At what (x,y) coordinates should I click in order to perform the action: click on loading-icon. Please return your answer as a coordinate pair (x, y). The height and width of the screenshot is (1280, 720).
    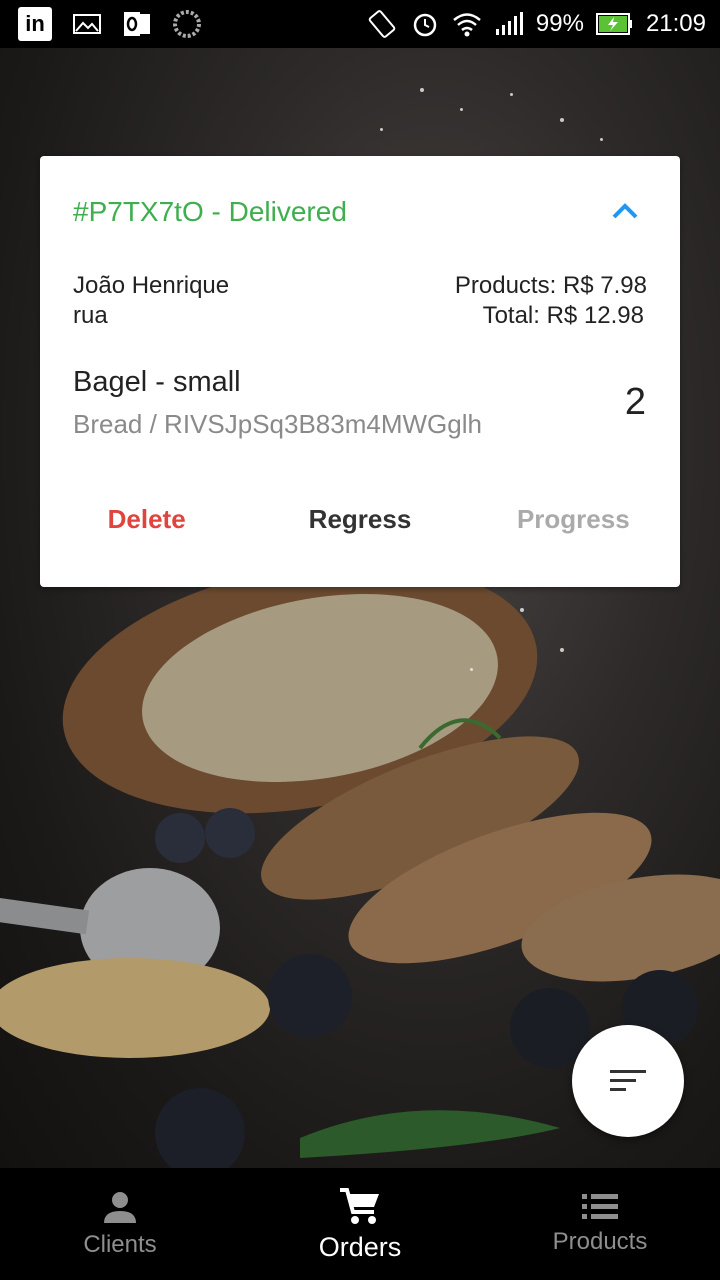
    Looking at the image, I should click on (187, 24).